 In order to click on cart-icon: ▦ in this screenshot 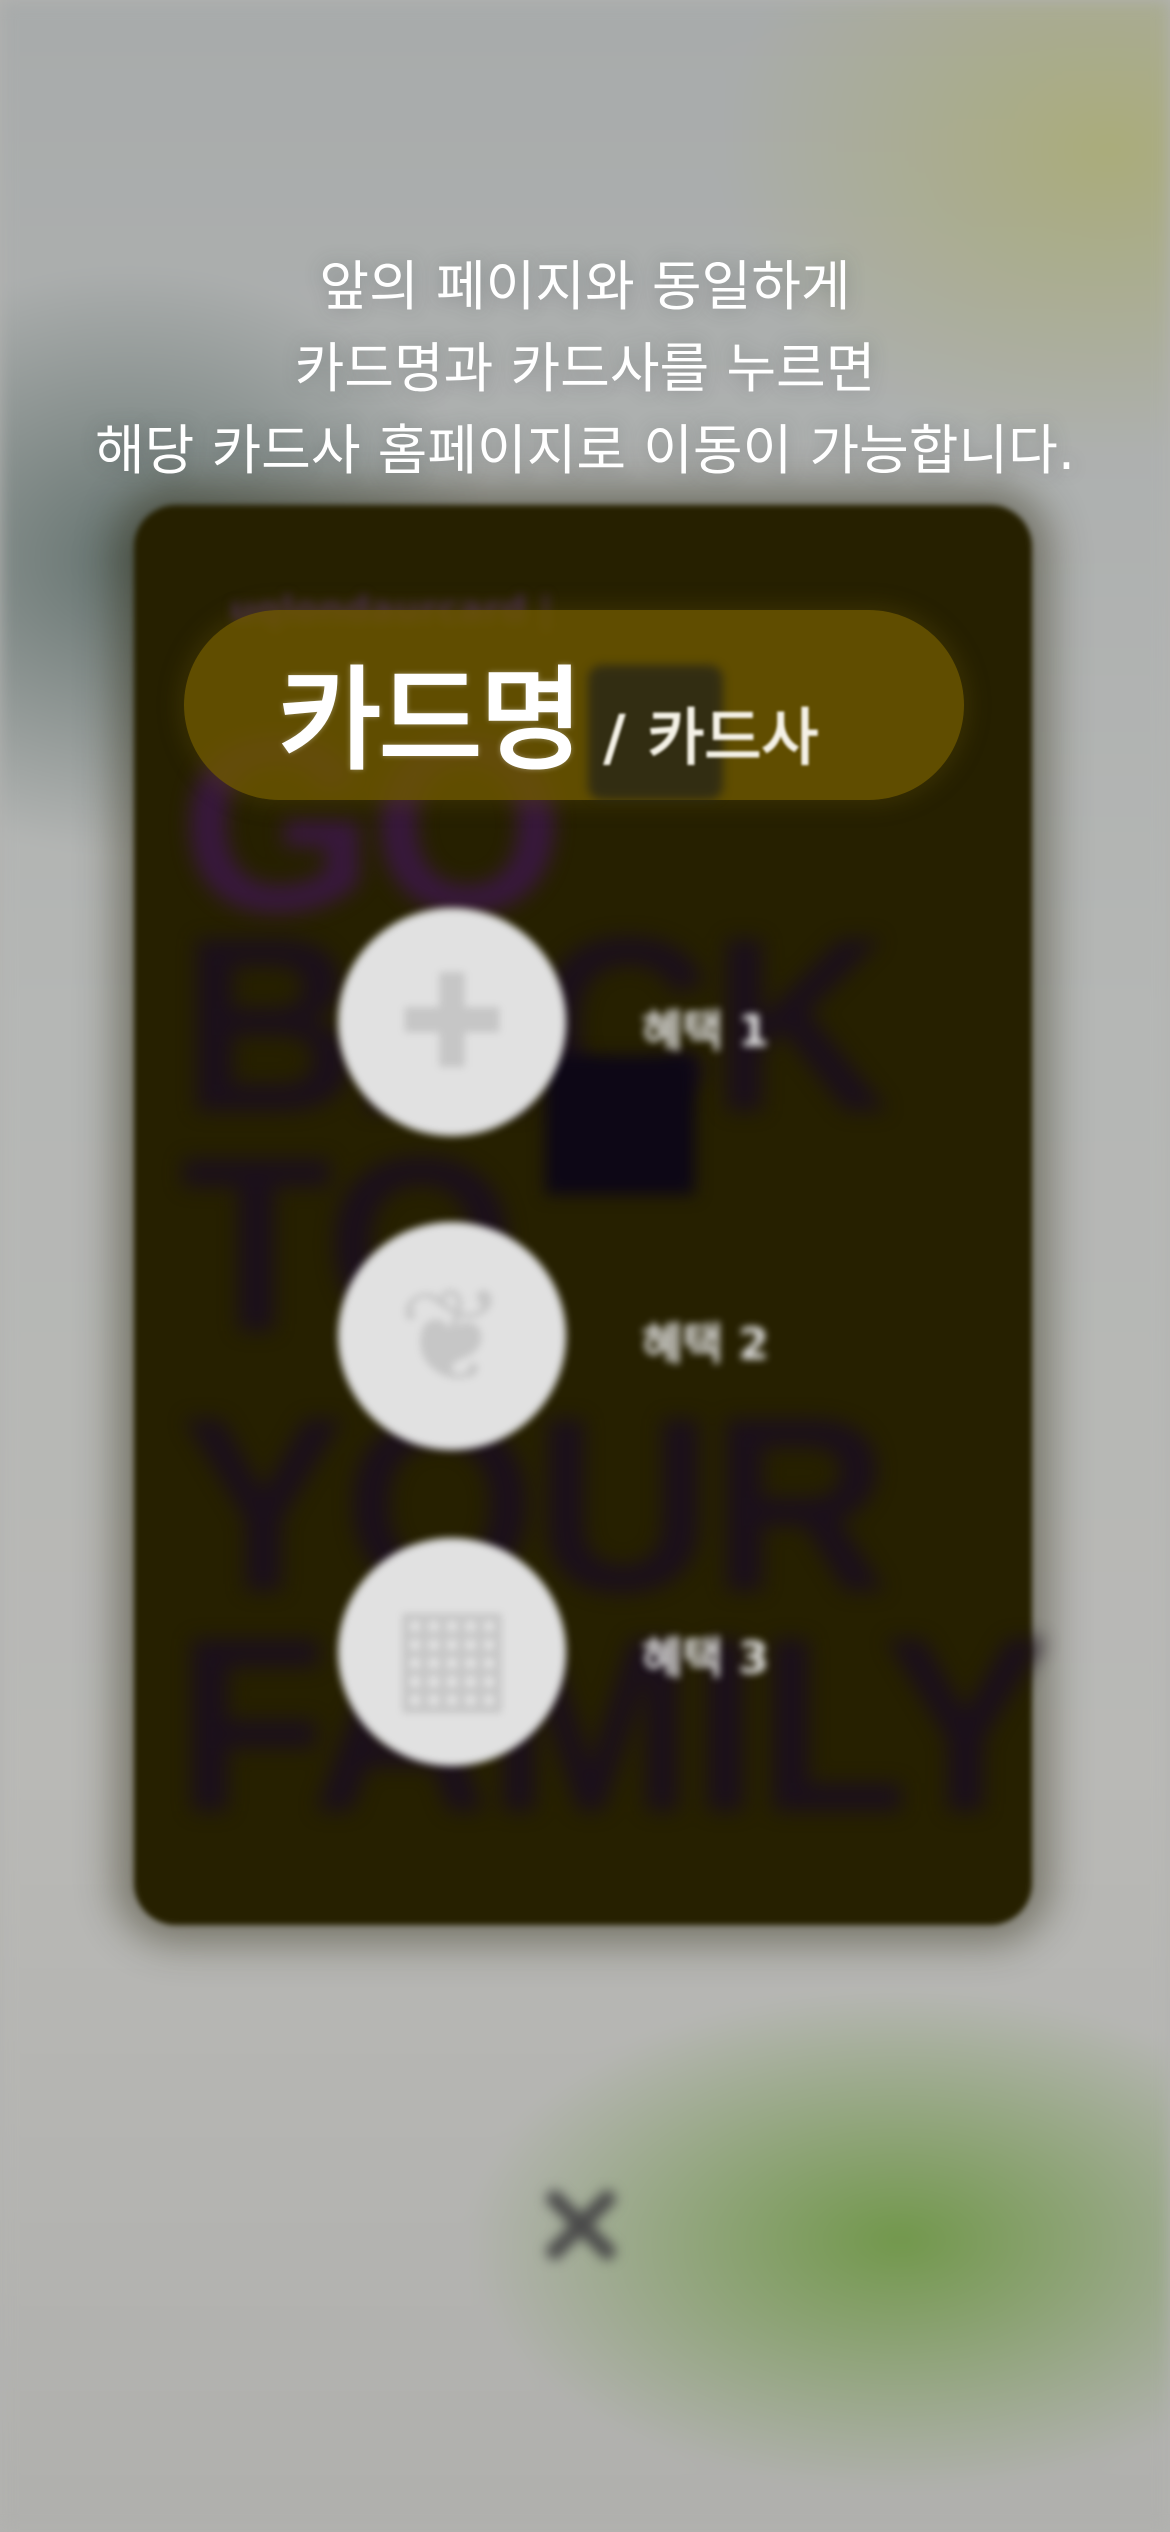, I will do `click(452, 1652)`.